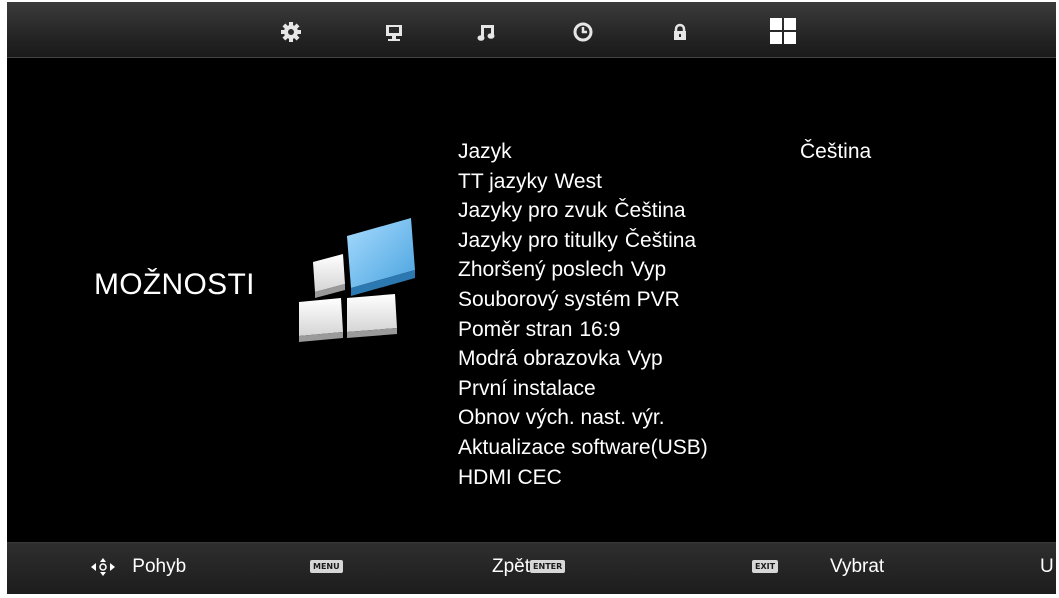 This screenshot has height=598, width=1059. What do you see at coordinates (159, 567) in the screenshot?
I see `hint-move-label: Pohyb` at bounding box center [159, 567].